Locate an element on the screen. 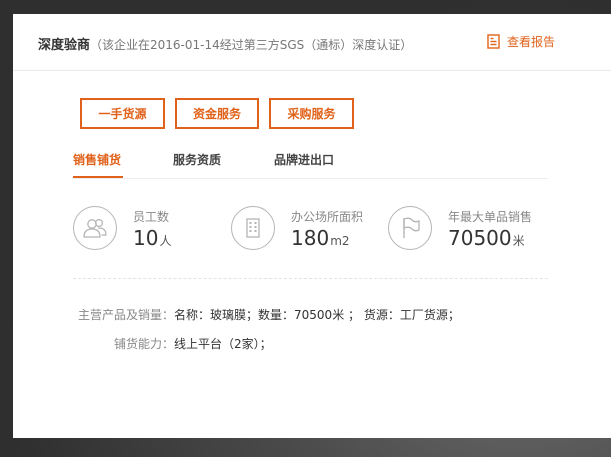  tab-brand-import-export: 品牌进出口 is located at coordinates (304, 164).